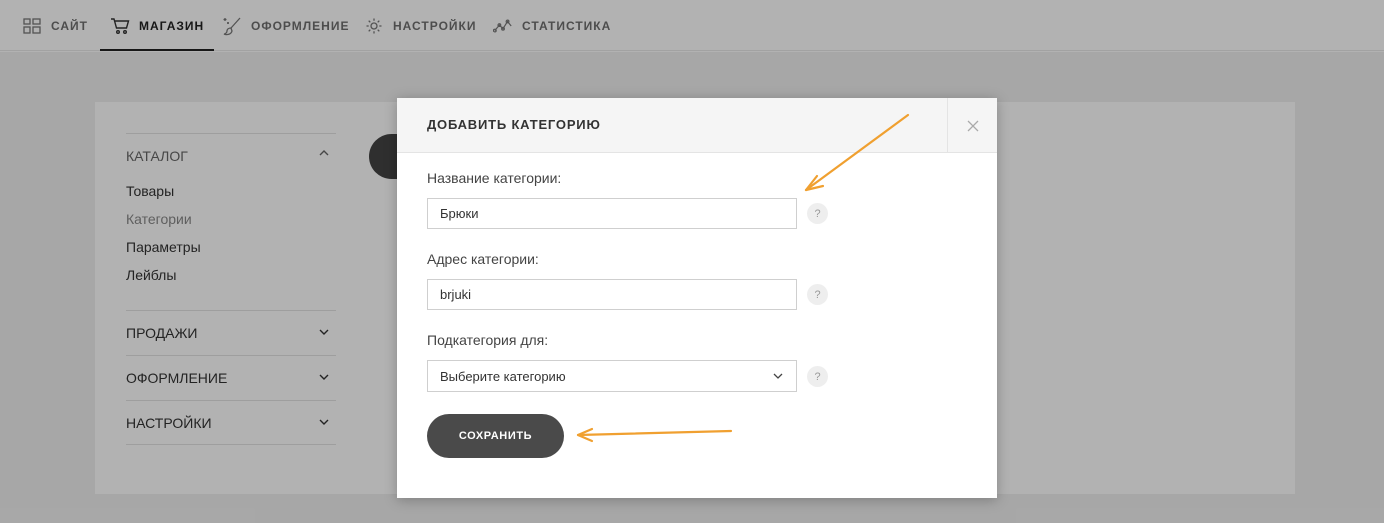 The image size is (1384, 523). What do you see at coordinates (494, 178) in the screenshot?
I see `category-name-label: Название категории:` at bounding box center [494, 178].